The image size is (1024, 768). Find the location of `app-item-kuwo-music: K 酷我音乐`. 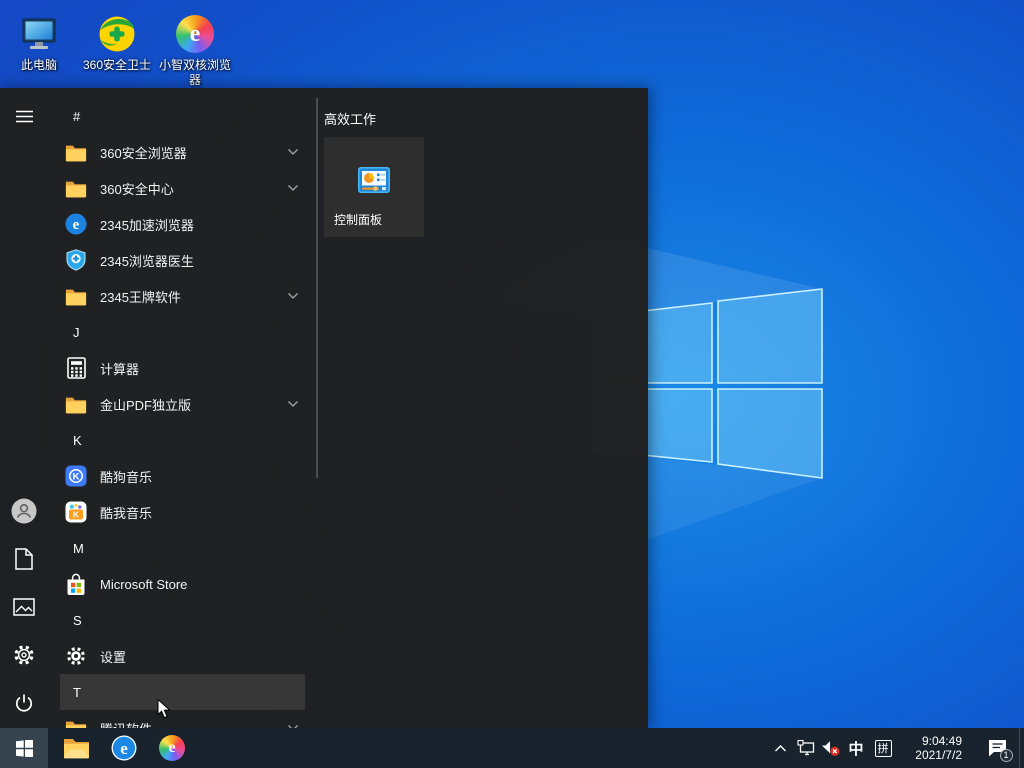

app-item-kuwo-music: K 酷我音乐 is located at coordinates (182, 512).